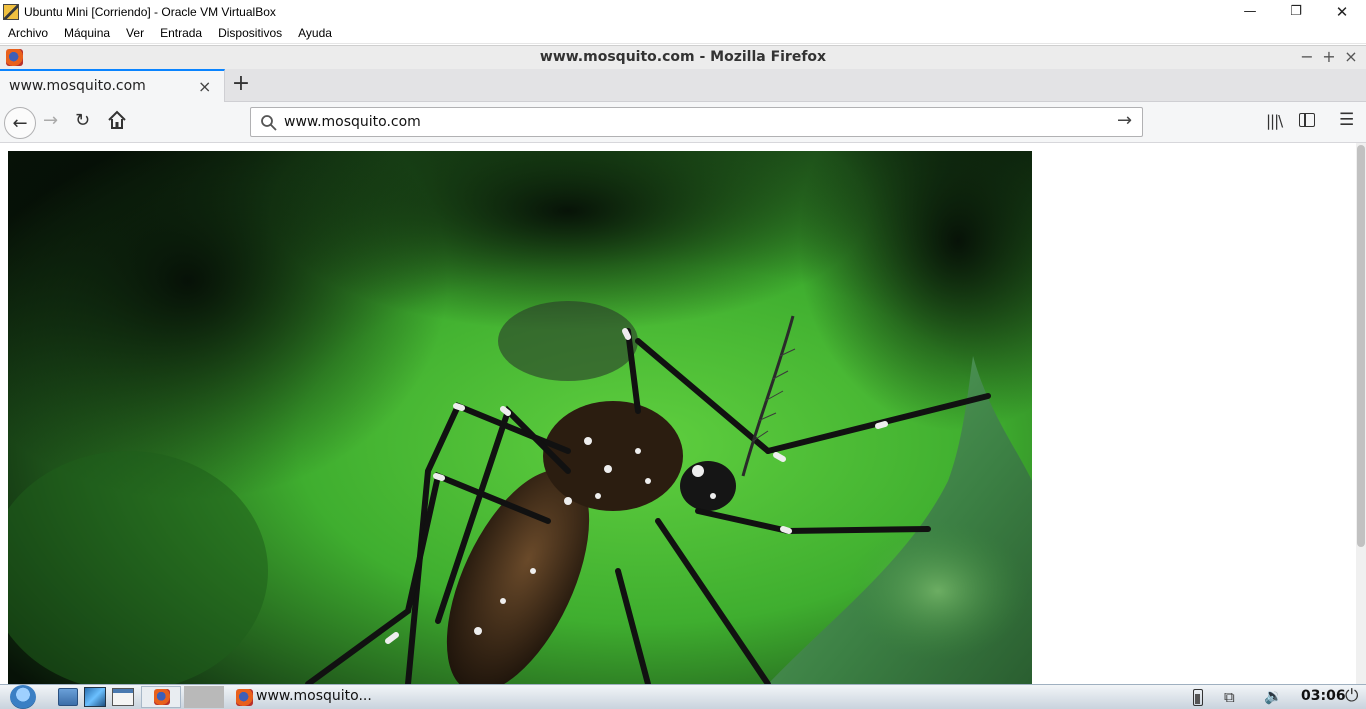 The height and width of the screenshot is (709, 1366). What do you see at coordinates (1274, 121) in the screenshot?
I see `library-icon: |||\` at bounding box center [1274, 121].